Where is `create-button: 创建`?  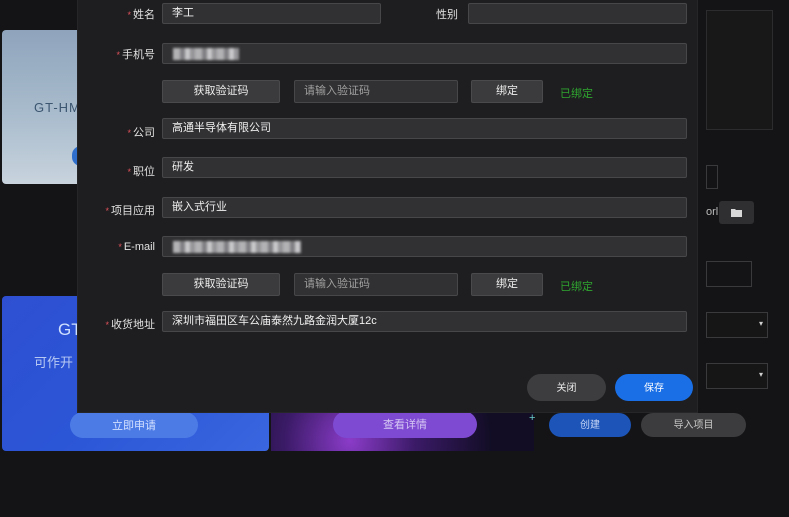
create-button: 创建 is located at coordinates (590, 425).